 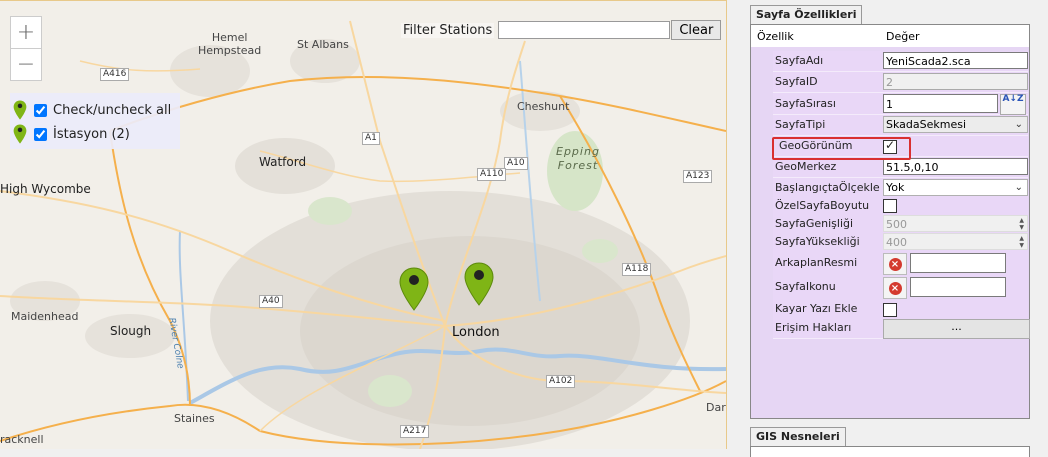 I want to click on place-hemel-hempstead: Hemel Hempstead, so click(x=230, y=44).